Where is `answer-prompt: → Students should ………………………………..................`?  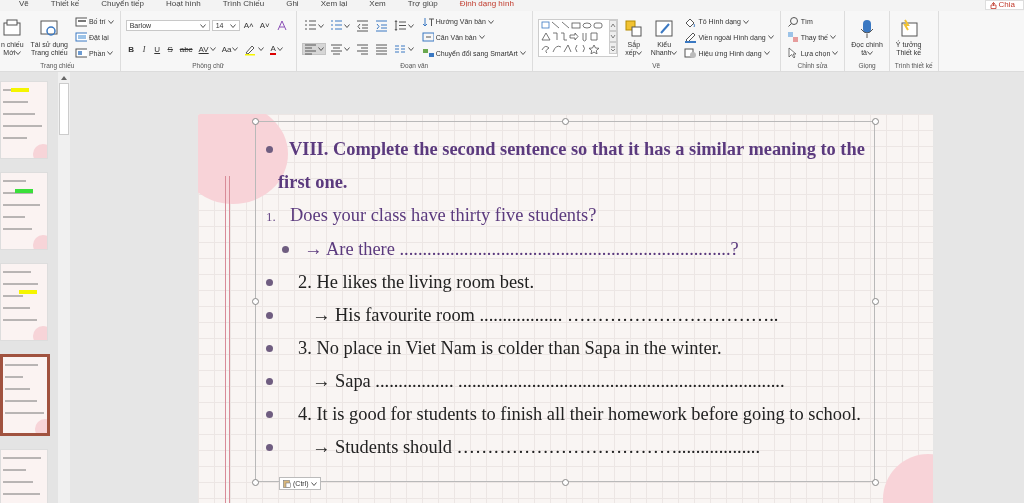 answer-prompt: → Students should ……………………………….................. is located at coordinates (536, 447).